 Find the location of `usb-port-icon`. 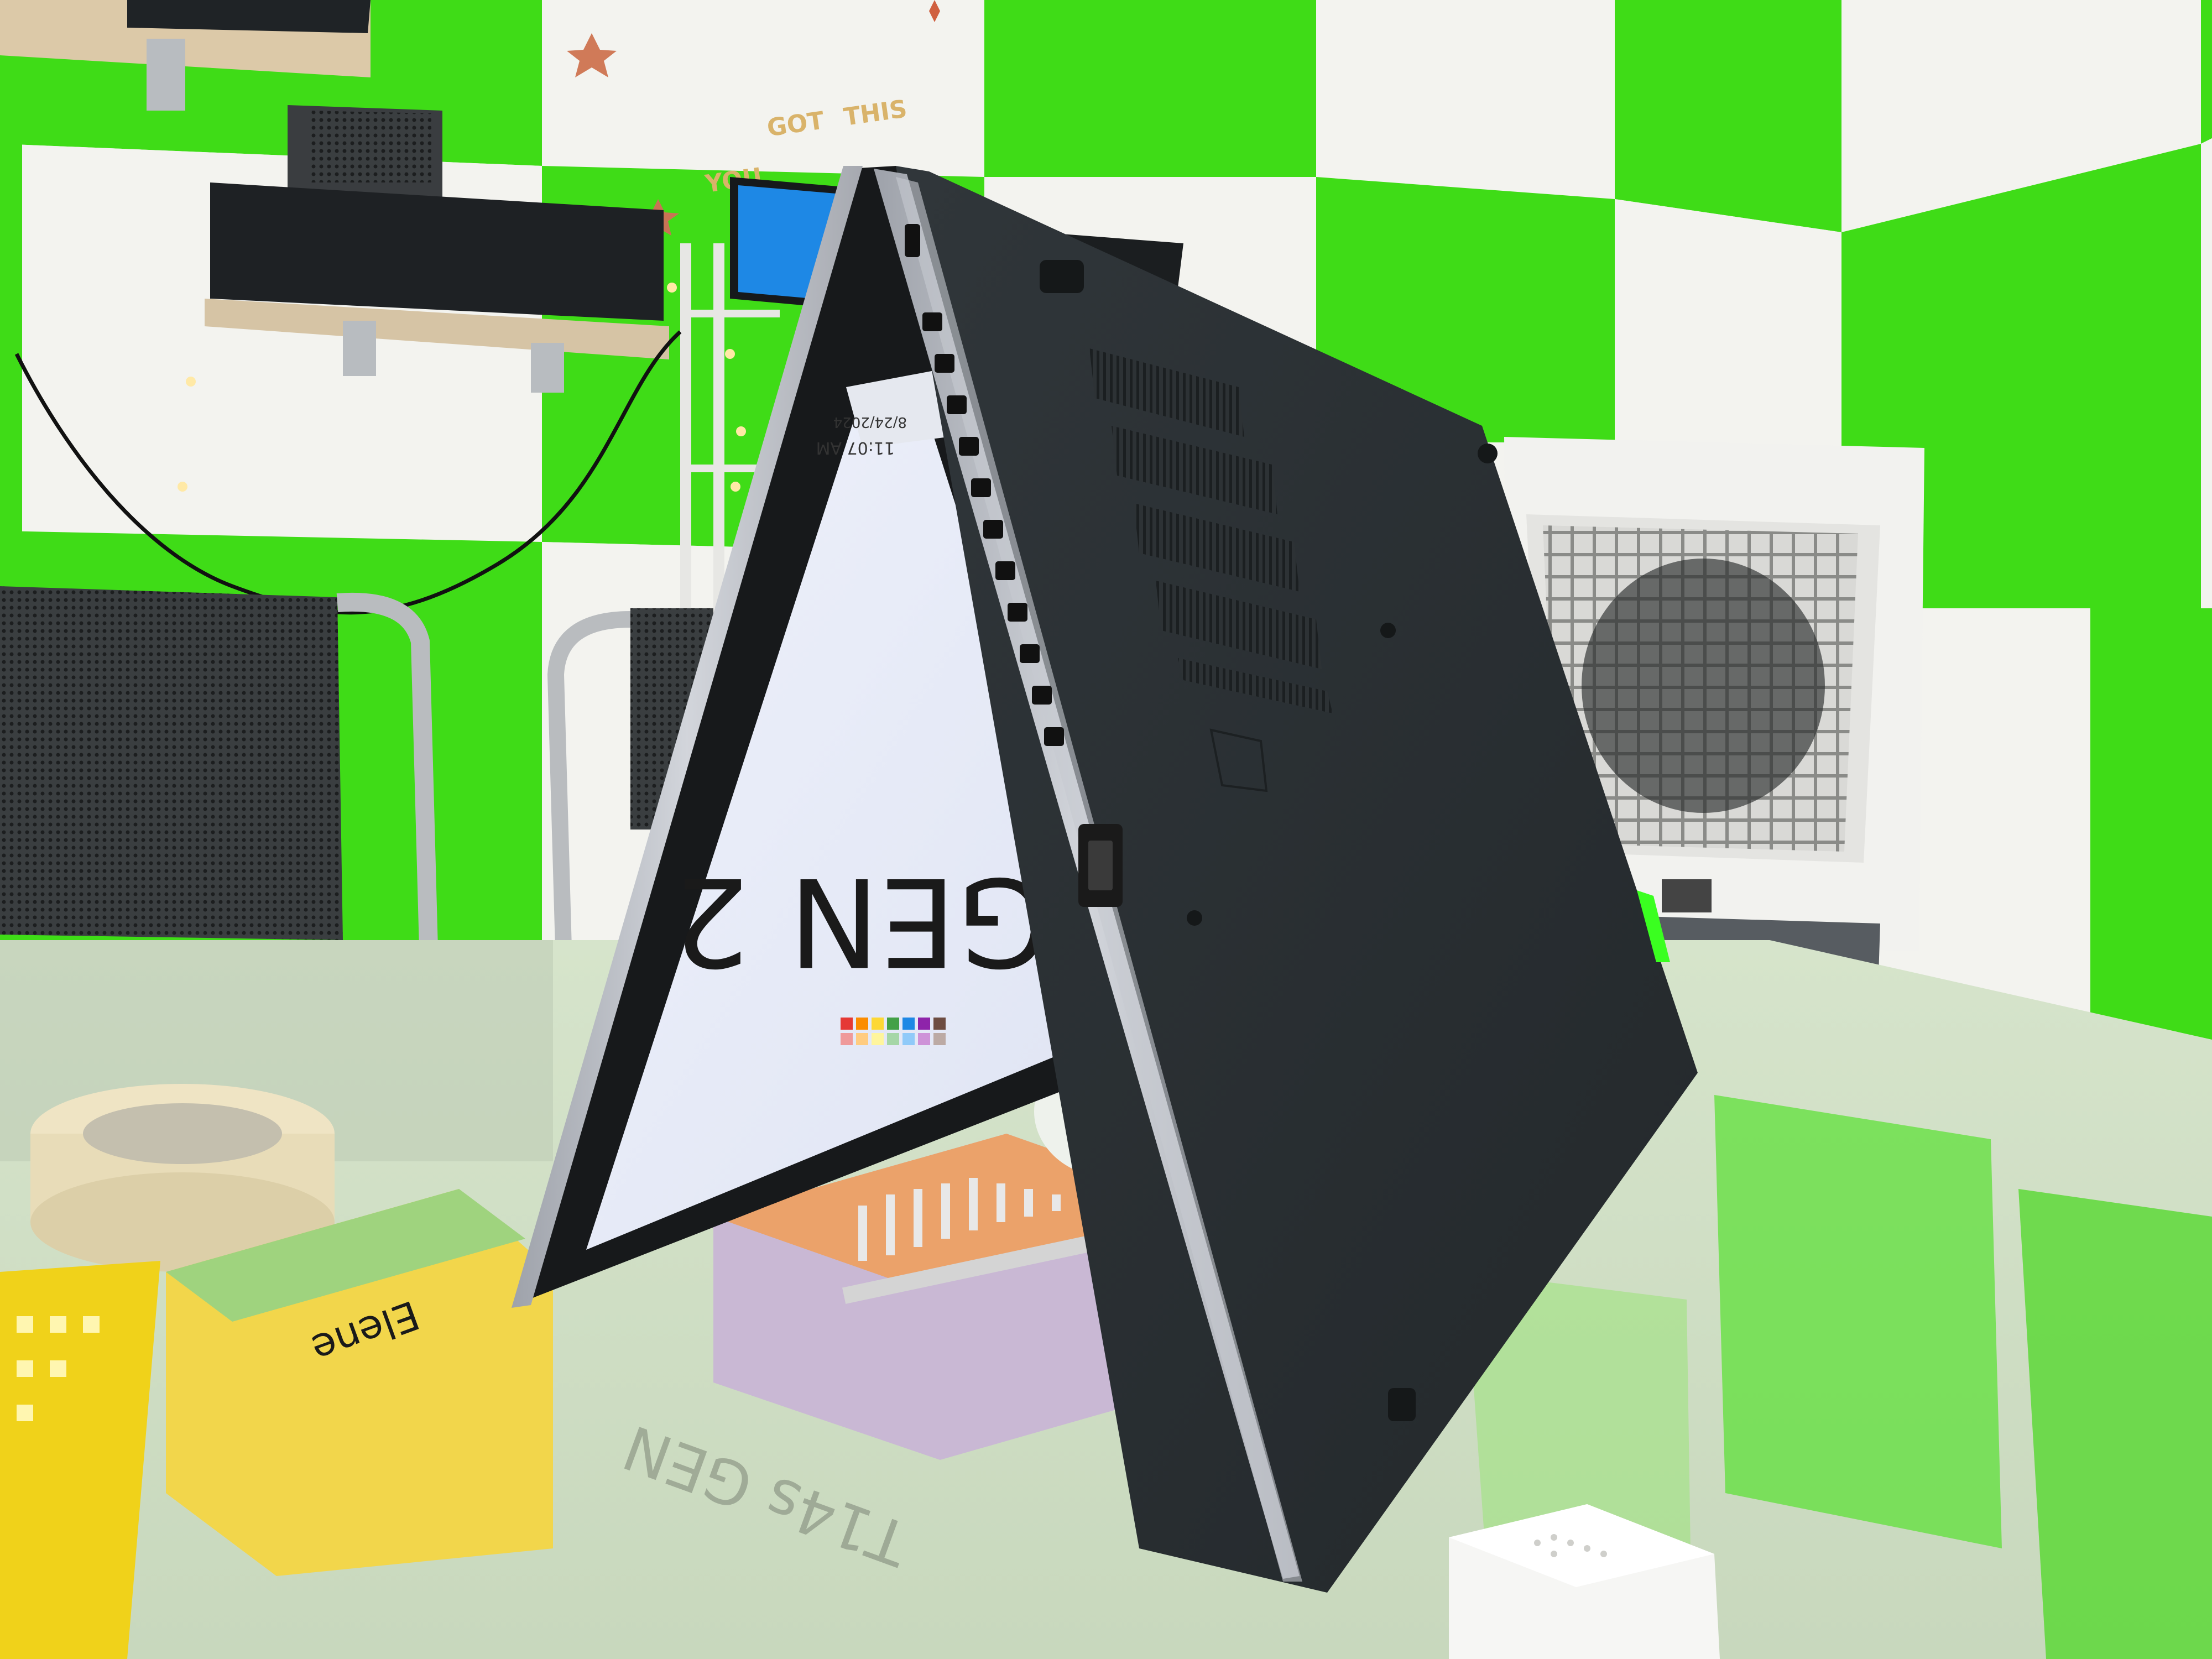

usb-port-icon is located at coordinates (1101, 866).